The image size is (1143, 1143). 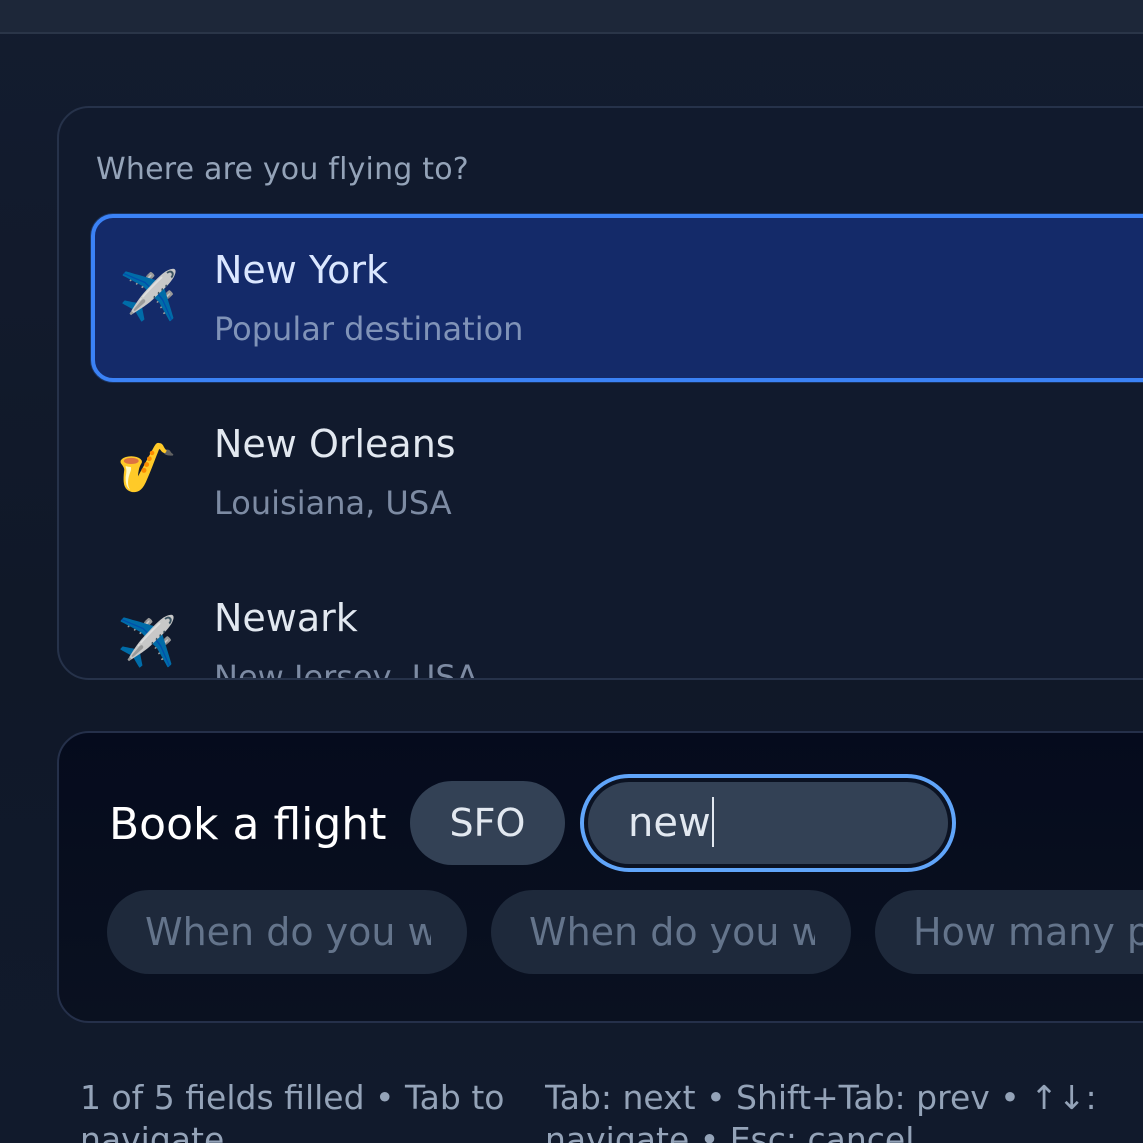 I want to click on suggestion-new-york: ✈️ New York Popular destination, so click(x=617, y=298).